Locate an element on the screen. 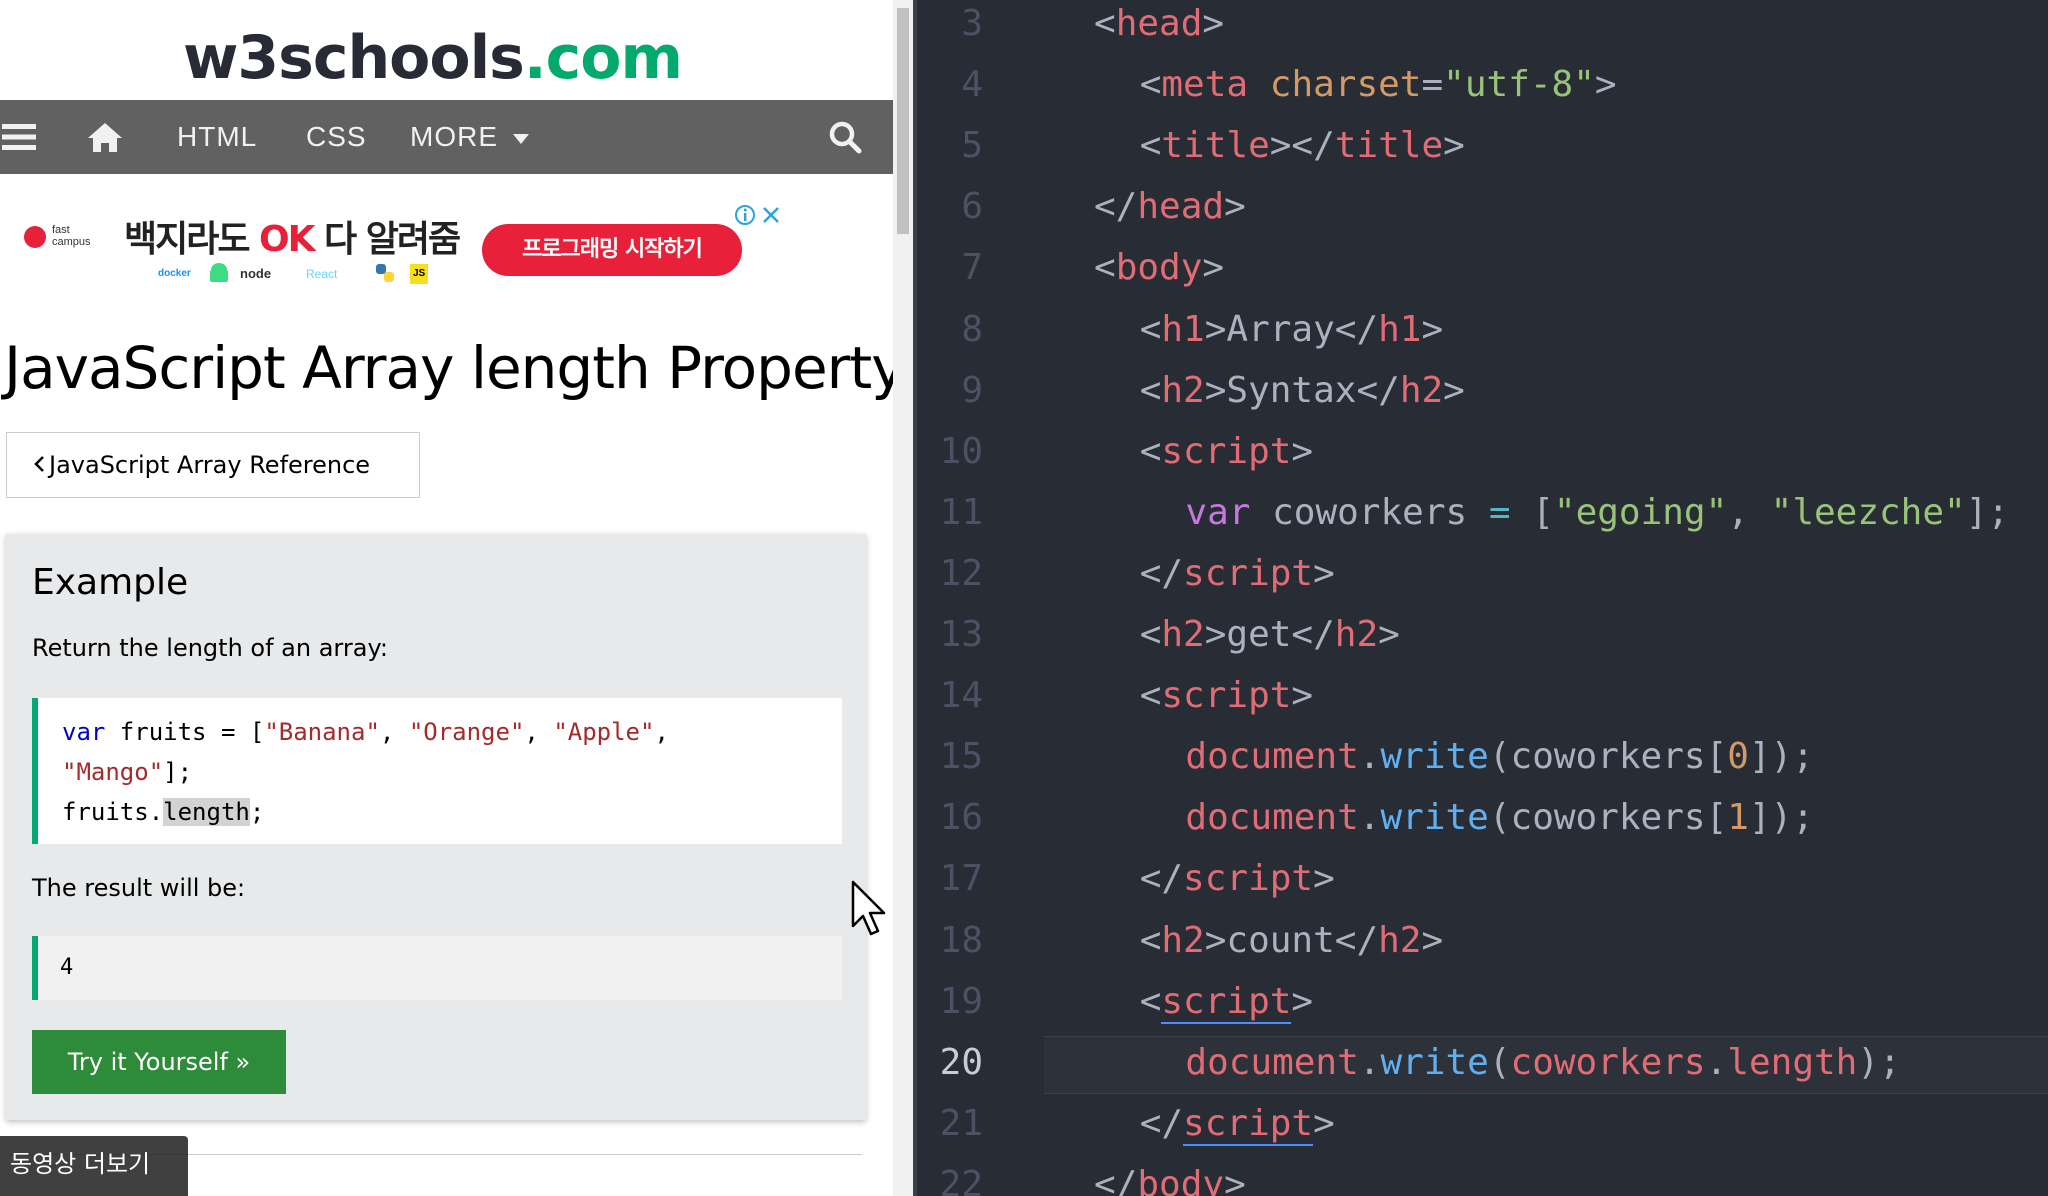  code-token: (coworkers[ is located at coordinates (1608, 818).